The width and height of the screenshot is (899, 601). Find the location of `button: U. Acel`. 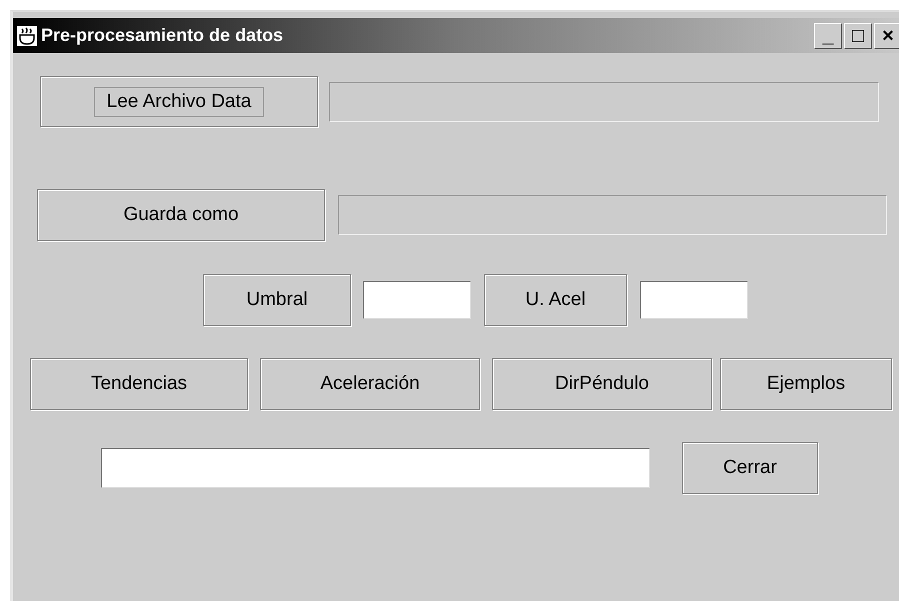

button: U. Acel is located at coordinates (555, 300).